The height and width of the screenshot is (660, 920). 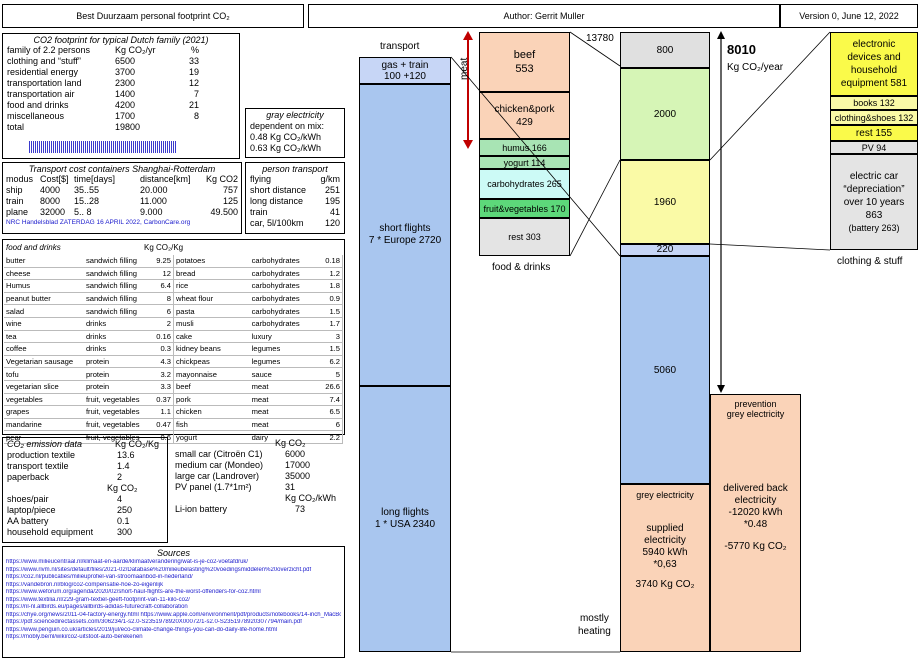 What do you see at coordinates (874, 227) in the screenshot?
I see `car-battery-label: (battery 263)` at bounding box center [874, 227].